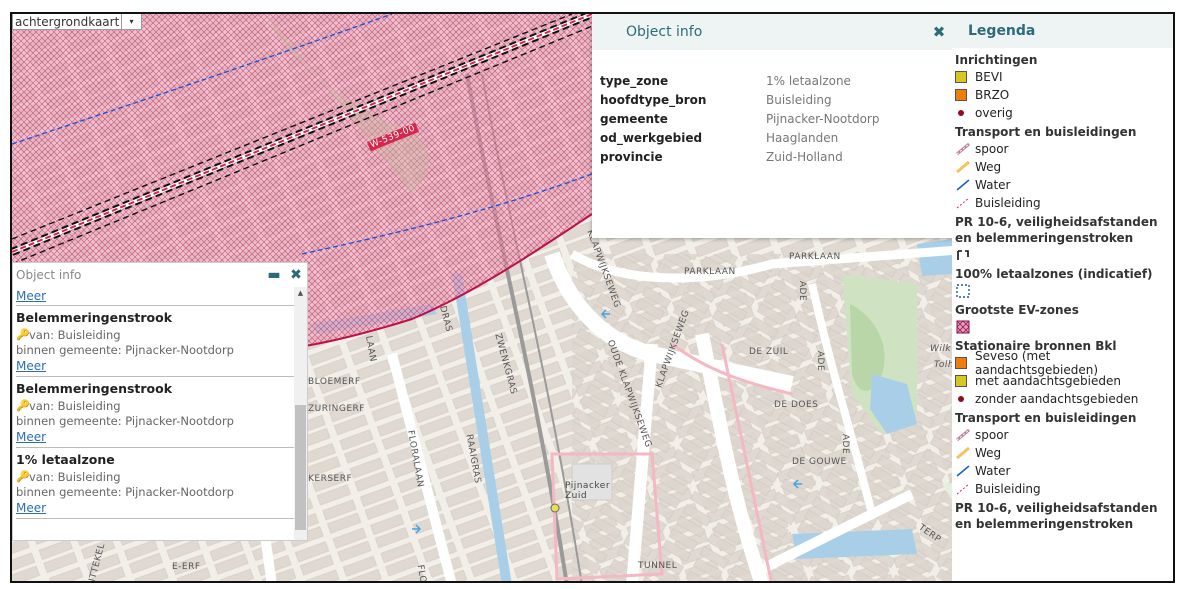 Image resolution: width=1184 pixels, height=590 pixels. Describe the element at coordinates (1064, 255) in the screenshot. I see `legend-item-pr-symbol` at that location.